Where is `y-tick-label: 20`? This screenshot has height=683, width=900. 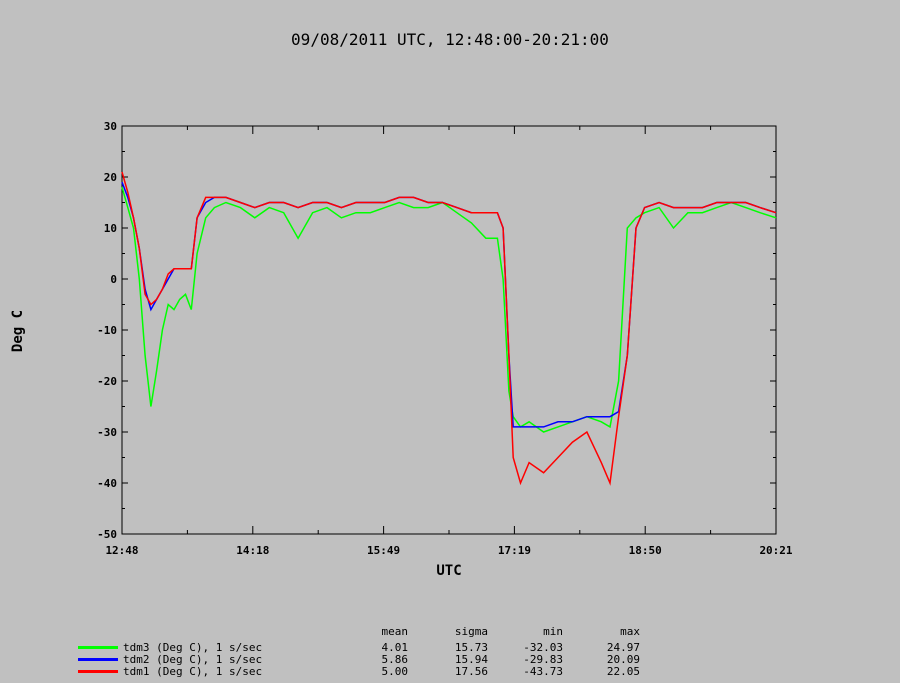
y-tick-label: 20 is located at coordinates (110, 177).